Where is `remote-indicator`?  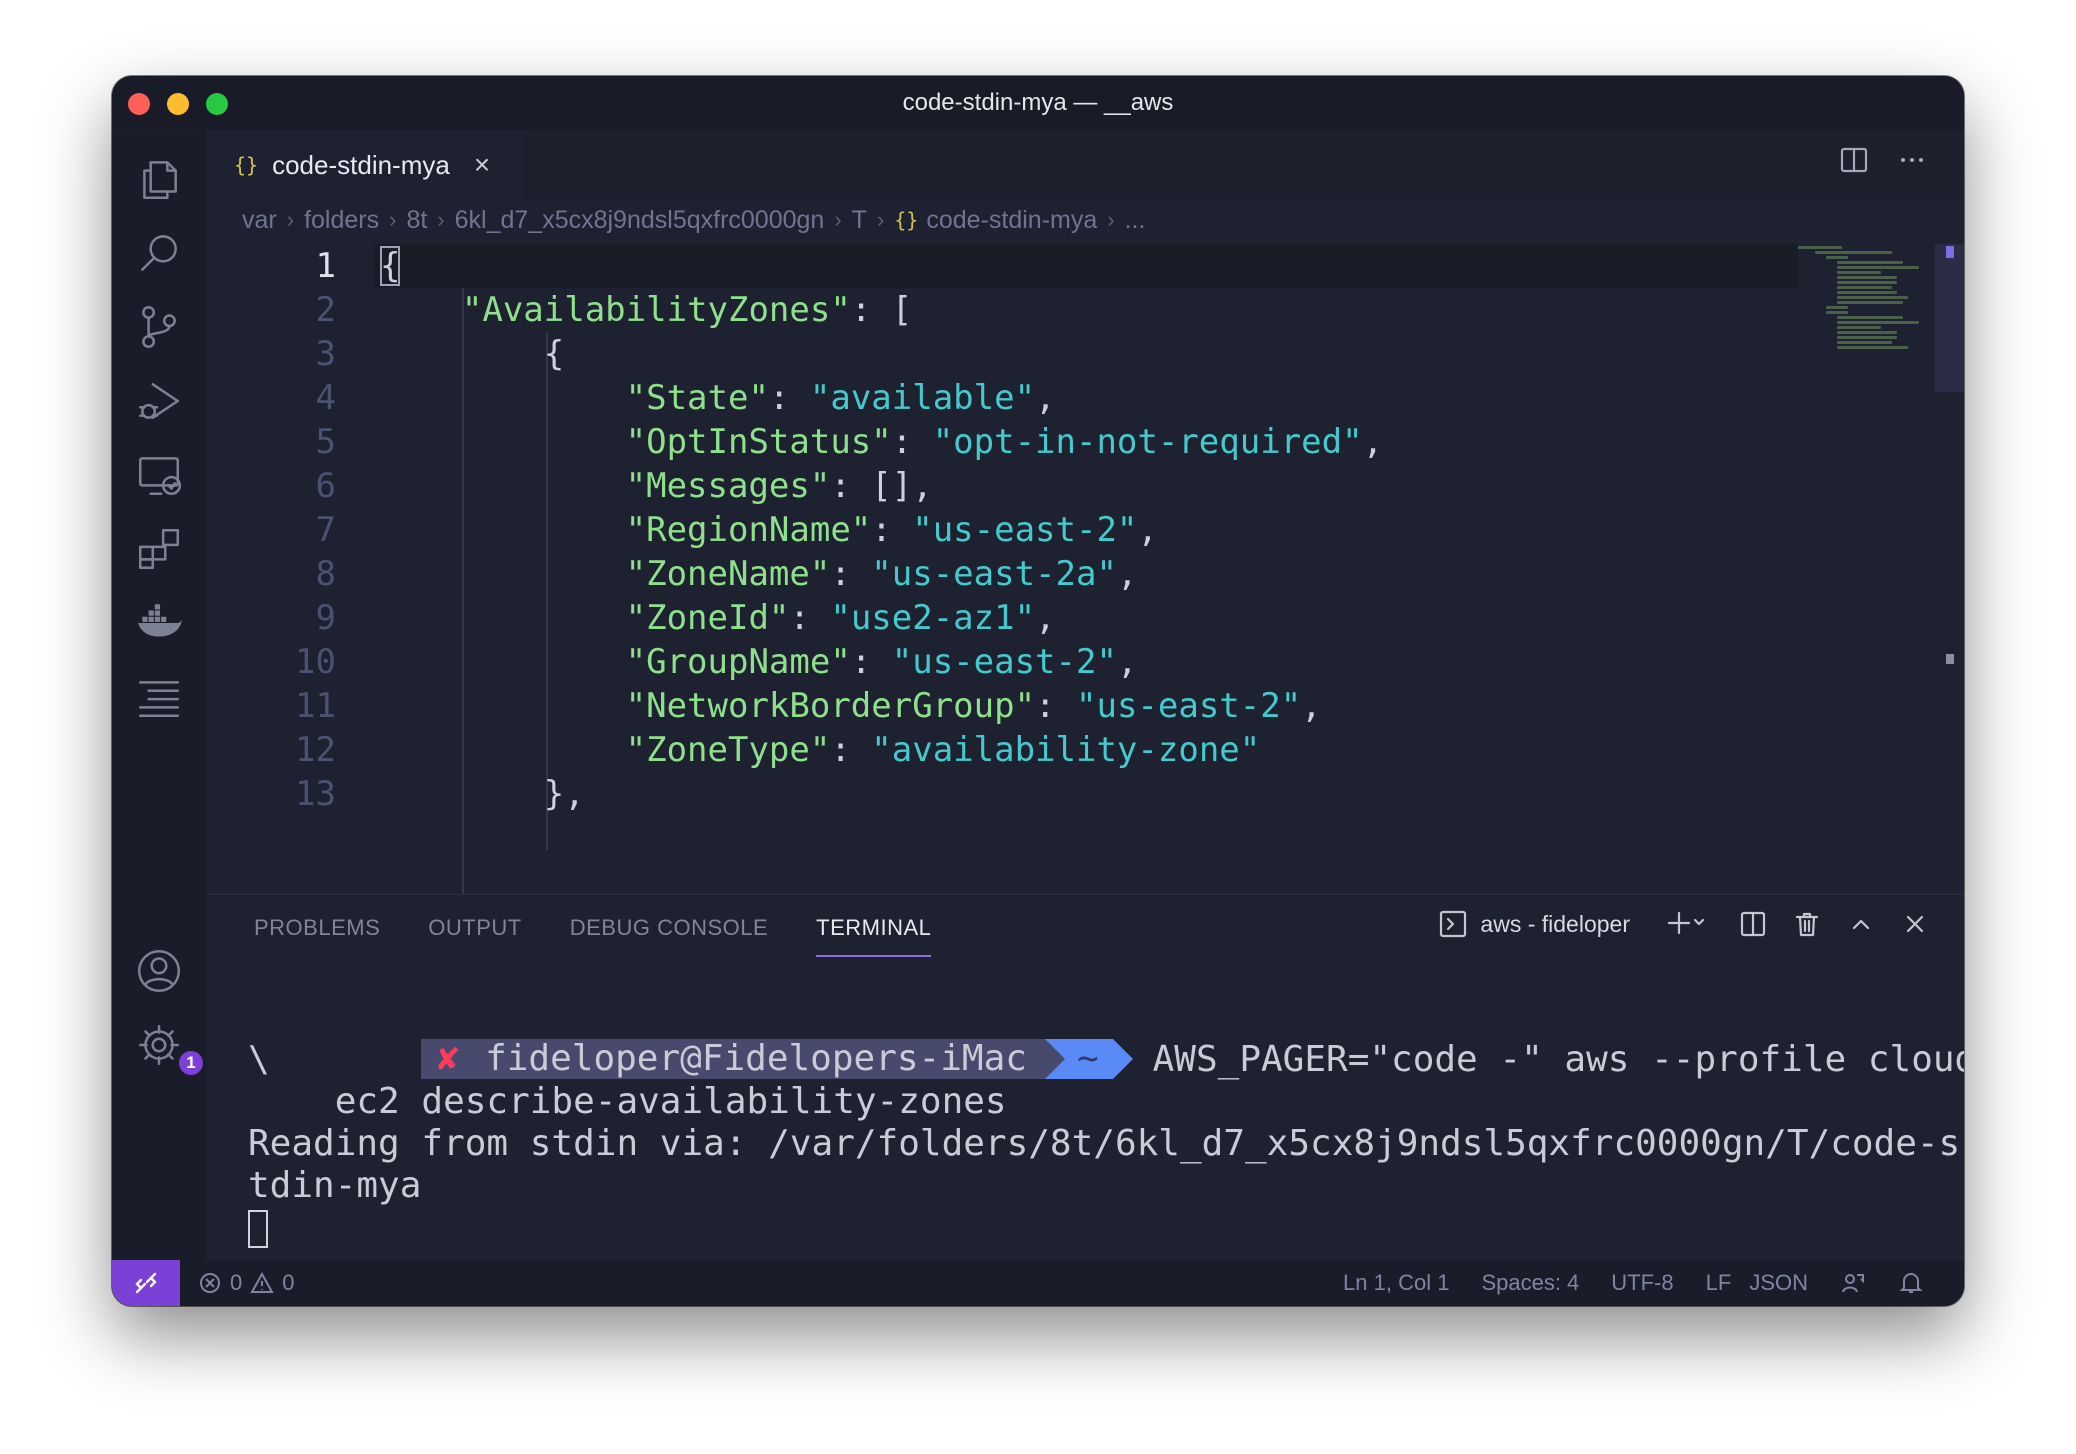
remote-indicator is located at coordinates (146, 1283).